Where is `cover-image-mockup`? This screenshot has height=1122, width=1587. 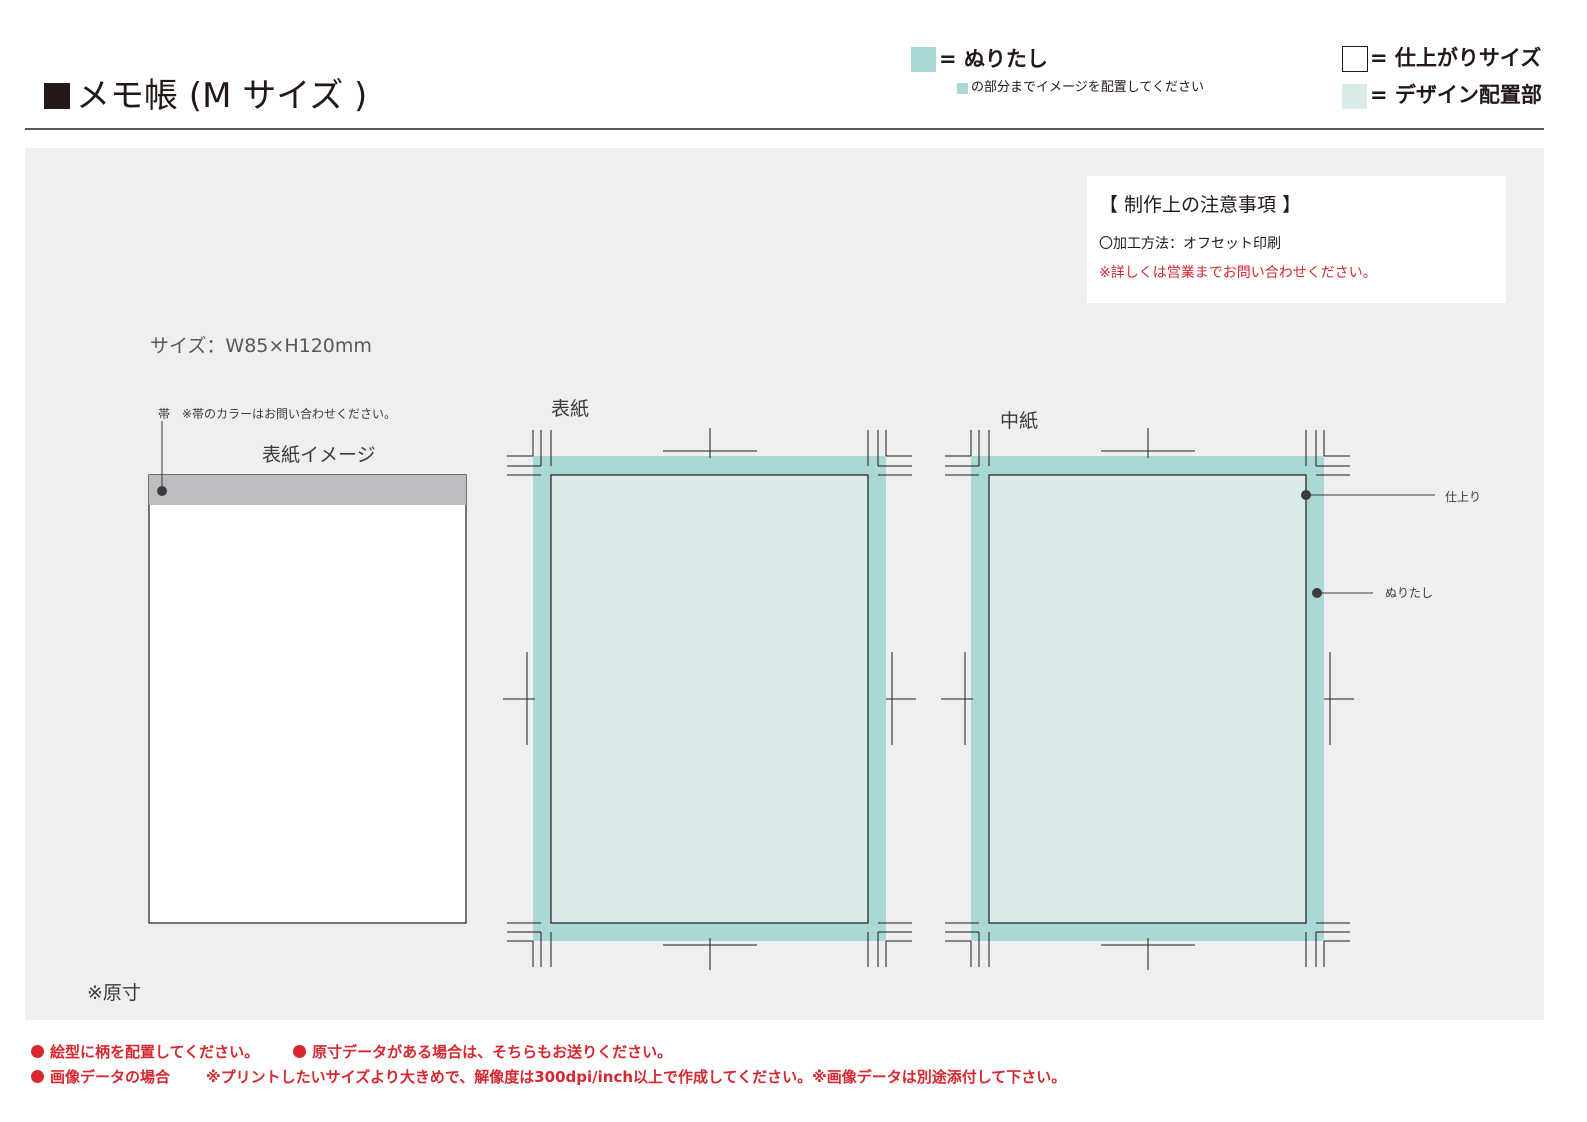
cover-image-mockup is located at coordinates (307, 672).